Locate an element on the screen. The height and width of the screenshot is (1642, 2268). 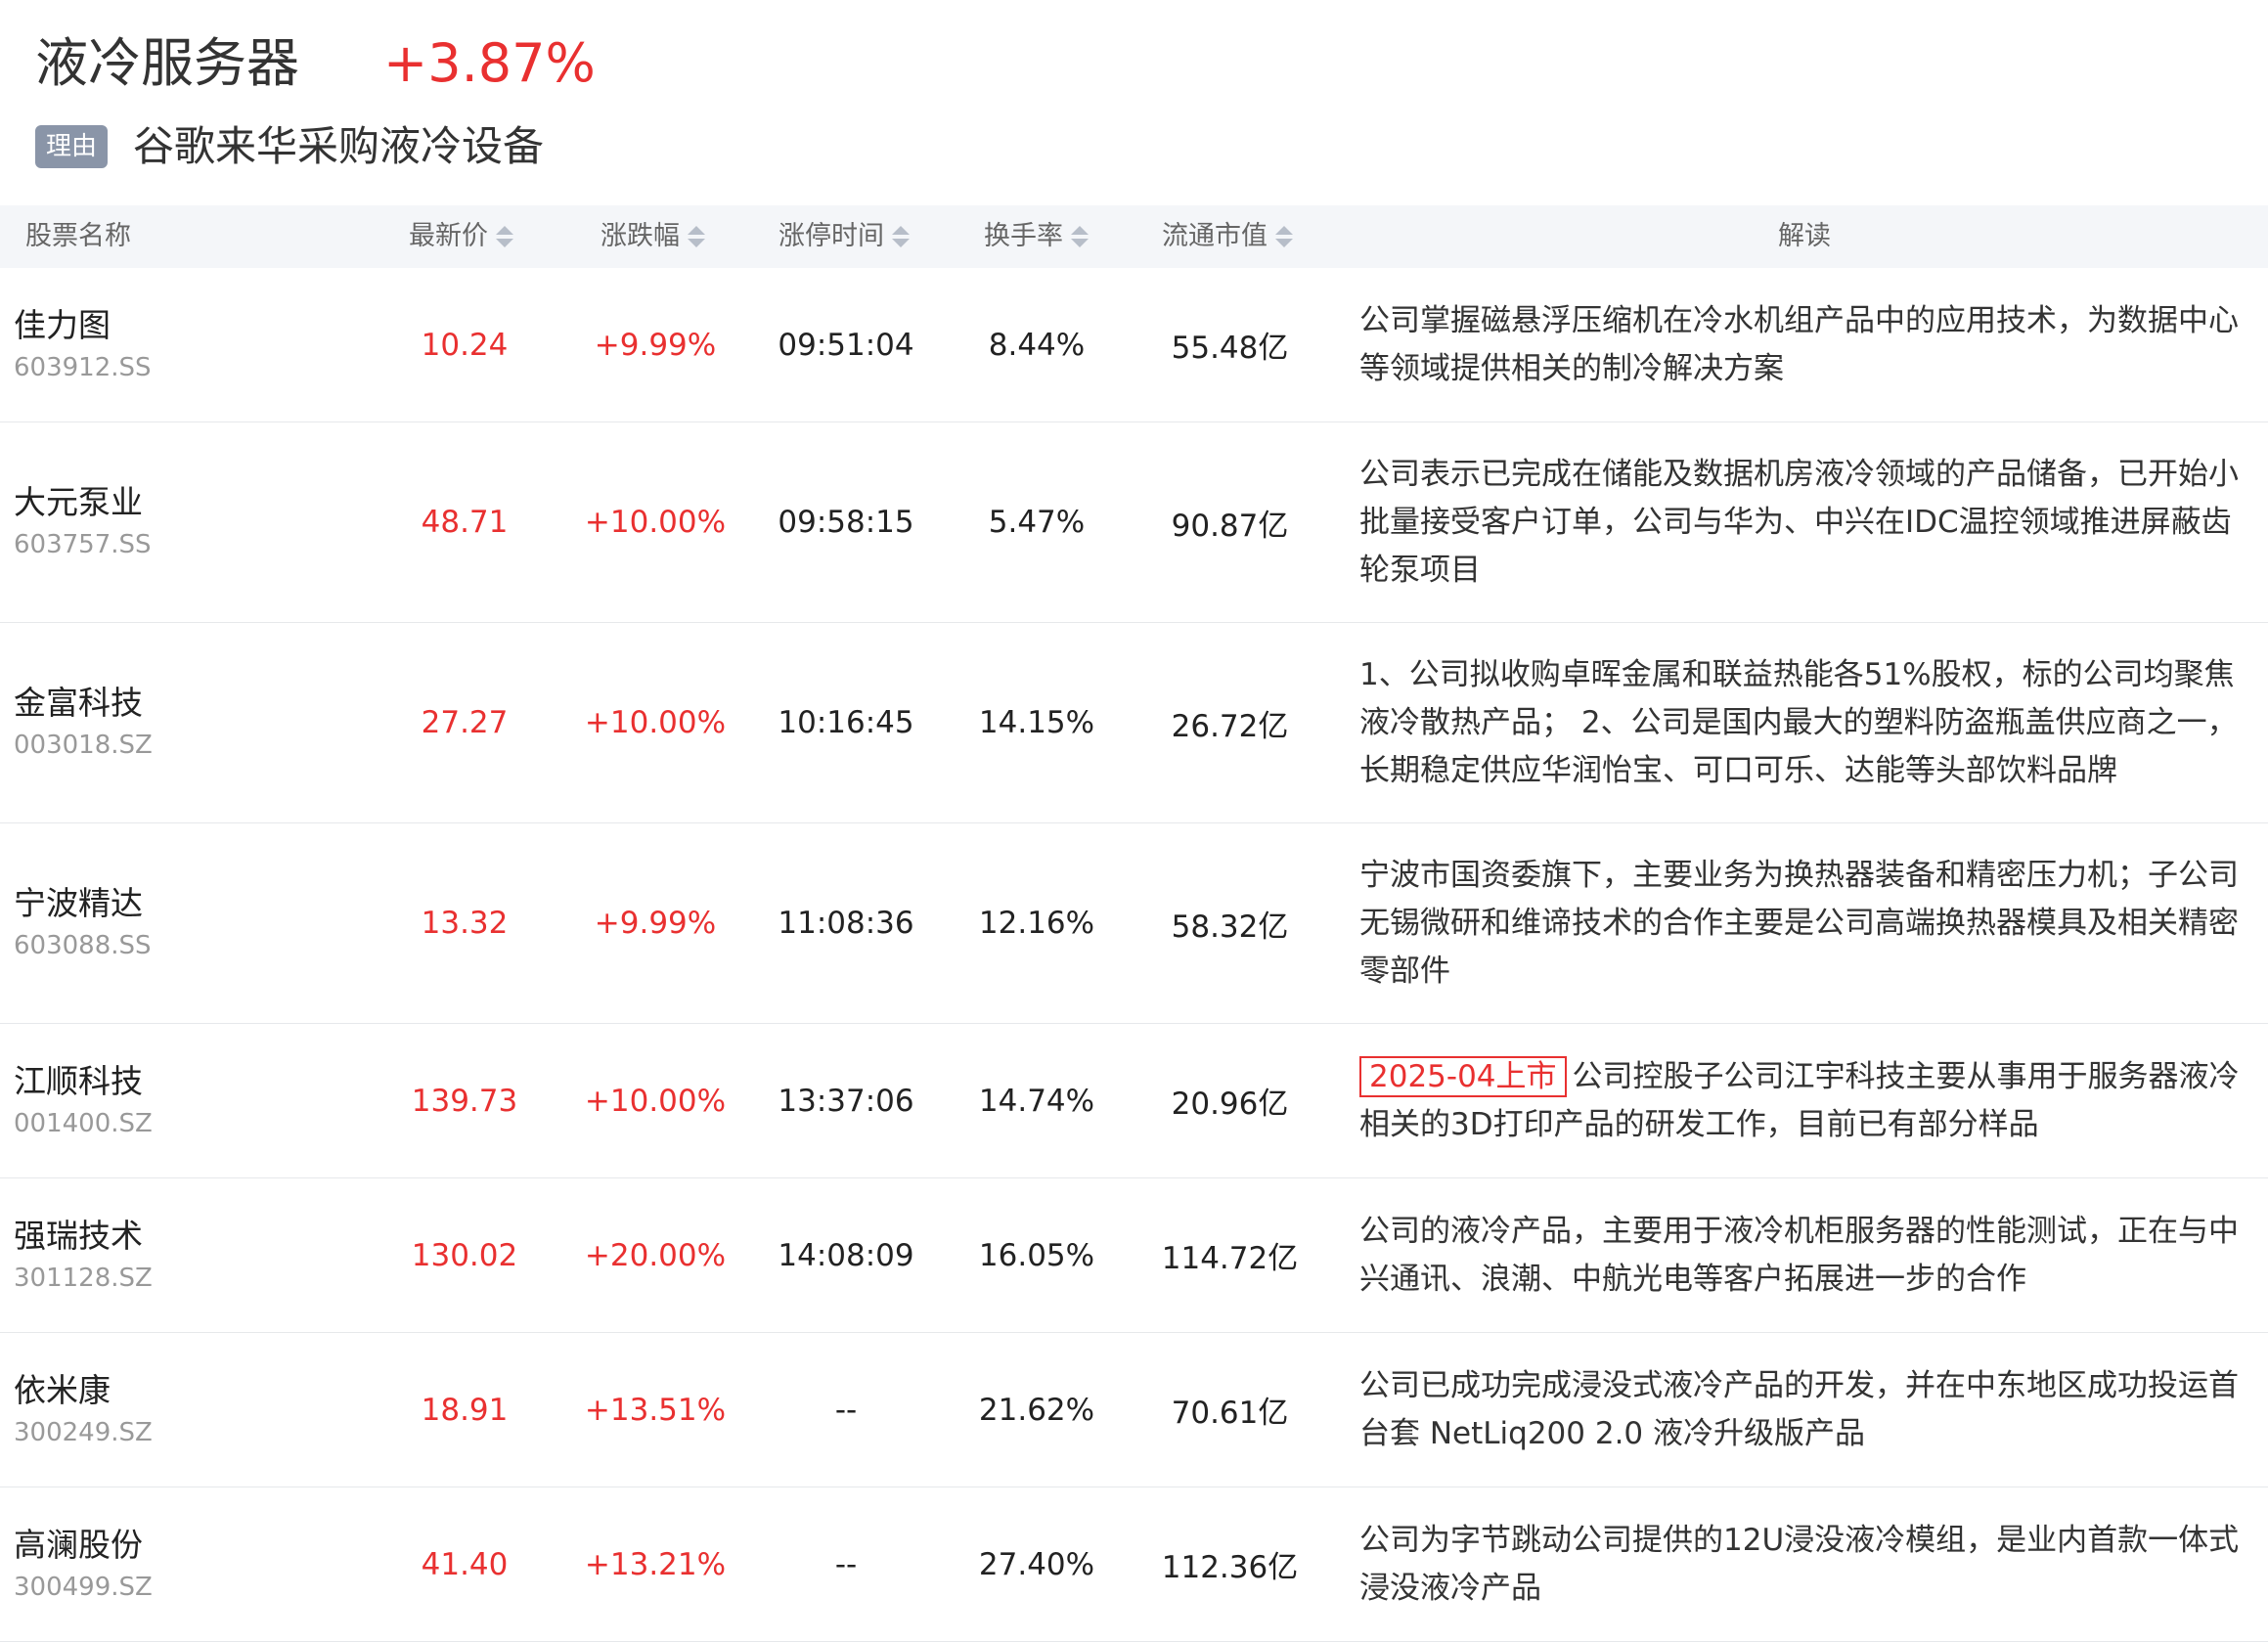
col-header-name-label: 股票名称 is located at coordinates (78, 236).